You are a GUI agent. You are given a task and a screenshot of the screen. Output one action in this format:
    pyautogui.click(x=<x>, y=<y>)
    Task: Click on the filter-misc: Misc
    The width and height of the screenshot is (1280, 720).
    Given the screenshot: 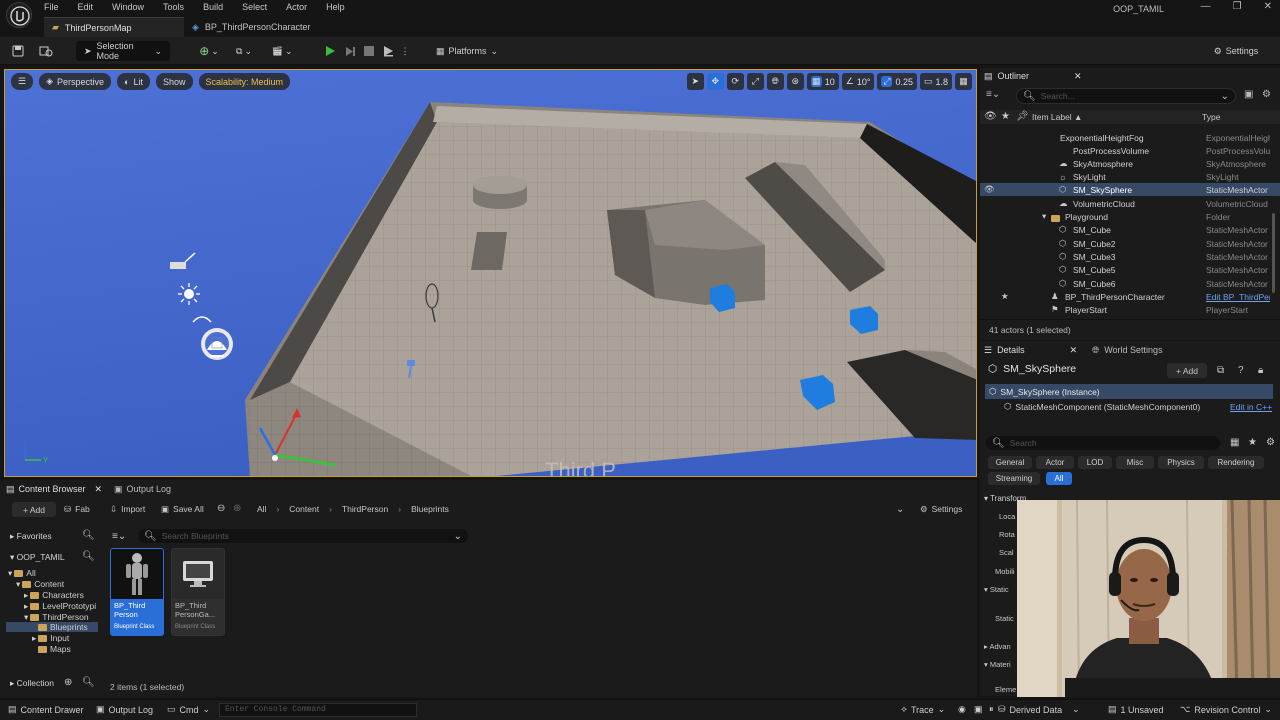 What is the action you would take?
    pyautogui.click(x=1135, y=462)
    